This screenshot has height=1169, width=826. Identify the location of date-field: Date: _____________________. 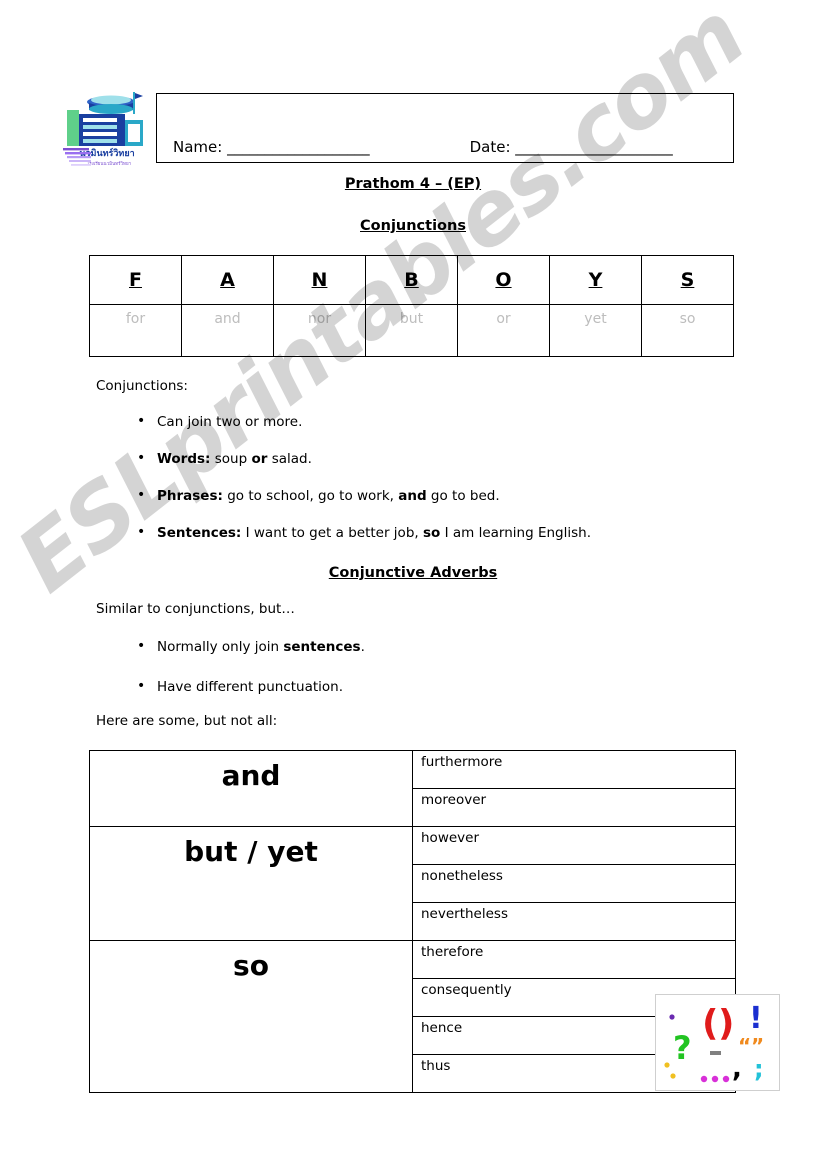
(571, 147).